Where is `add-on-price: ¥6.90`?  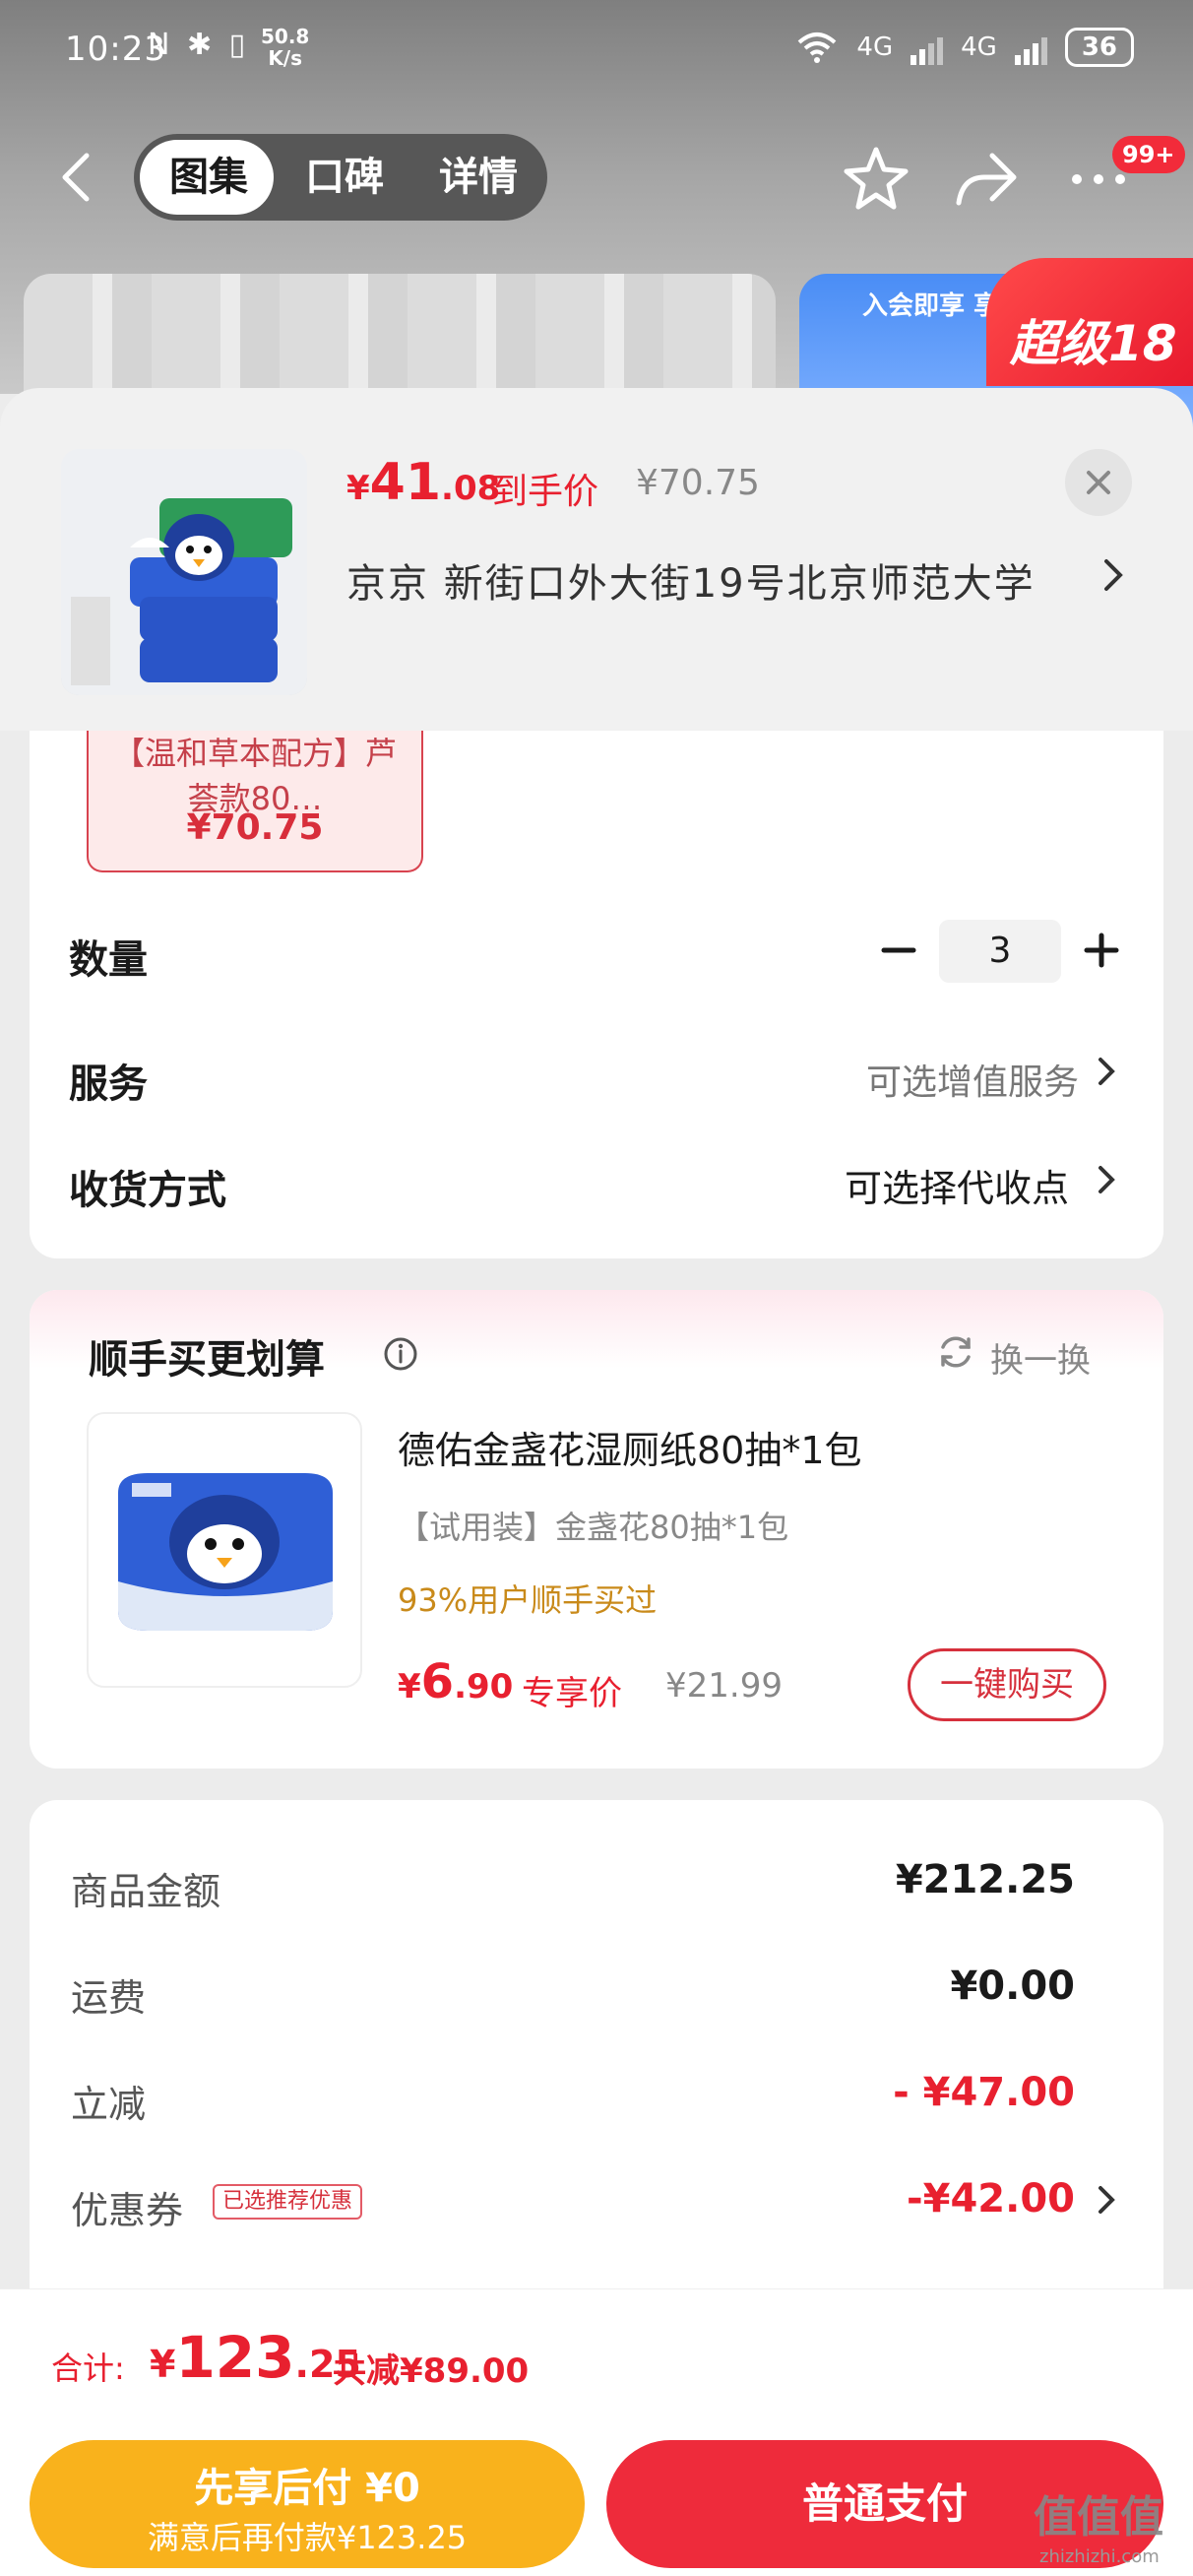
add-on-price: ¥6.90 is located at coordinates (455, 1681).